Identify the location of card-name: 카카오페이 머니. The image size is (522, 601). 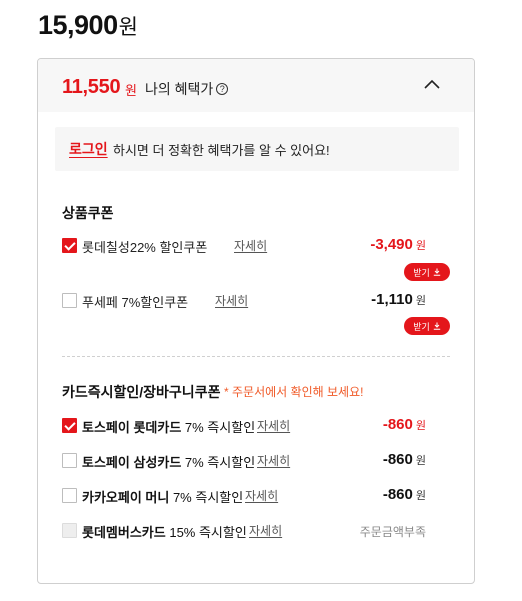
(126, 497).